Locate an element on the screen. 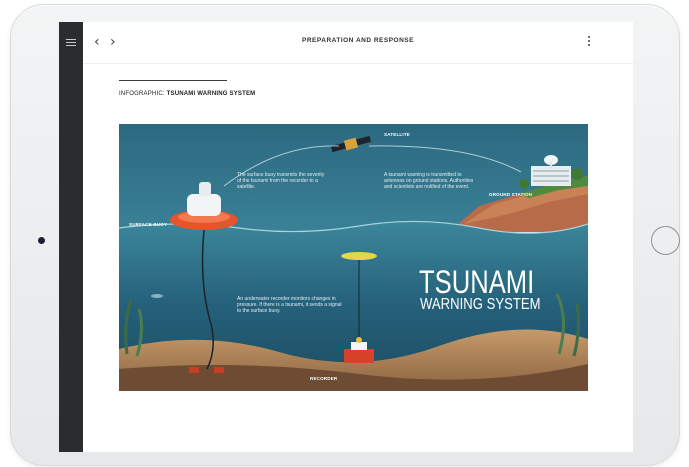  article-heading: INFOGRAPHIC: TSUNAMI WARNING SYSTEM is located at coordinates (187, 94).